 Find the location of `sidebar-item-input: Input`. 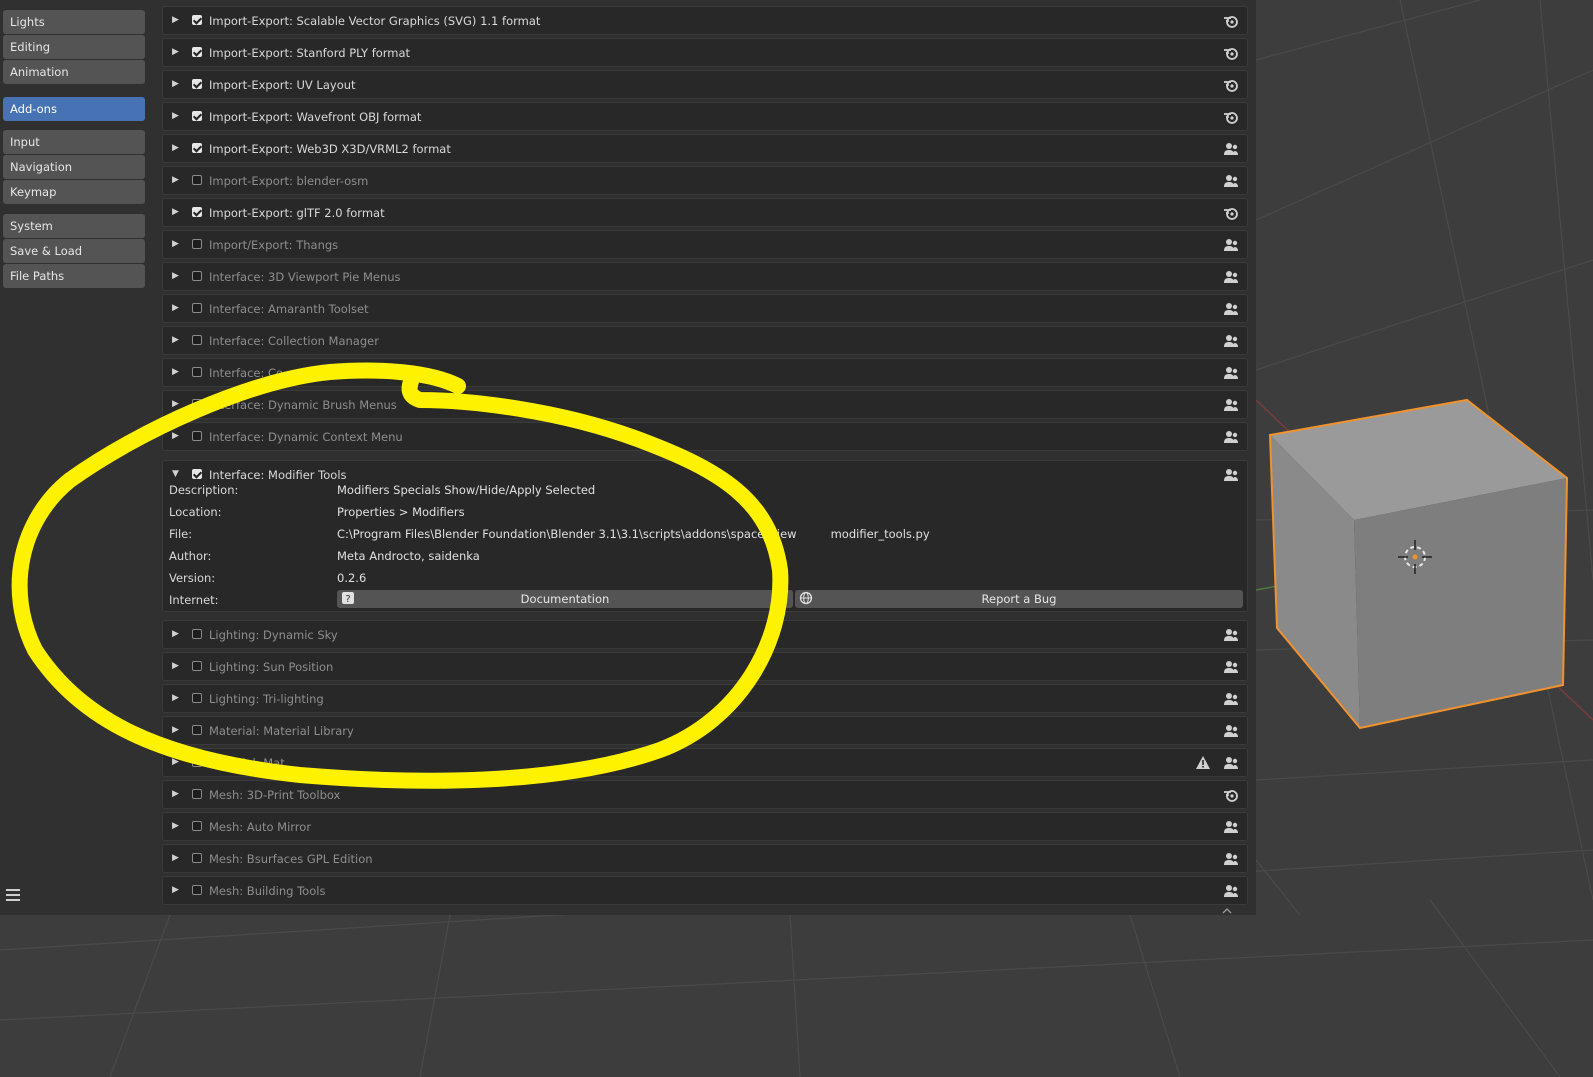

sidebar-item-input: Input is located at coordinates (74, 142).